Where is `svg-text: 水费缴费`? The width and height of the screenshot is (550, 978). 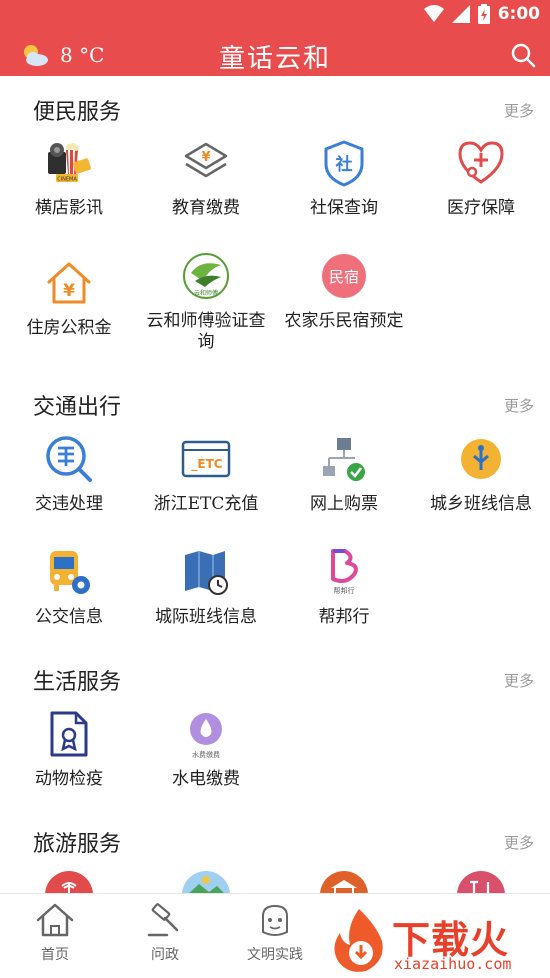
svg-text: 水费缴费 is located at coordinates (206, 754).